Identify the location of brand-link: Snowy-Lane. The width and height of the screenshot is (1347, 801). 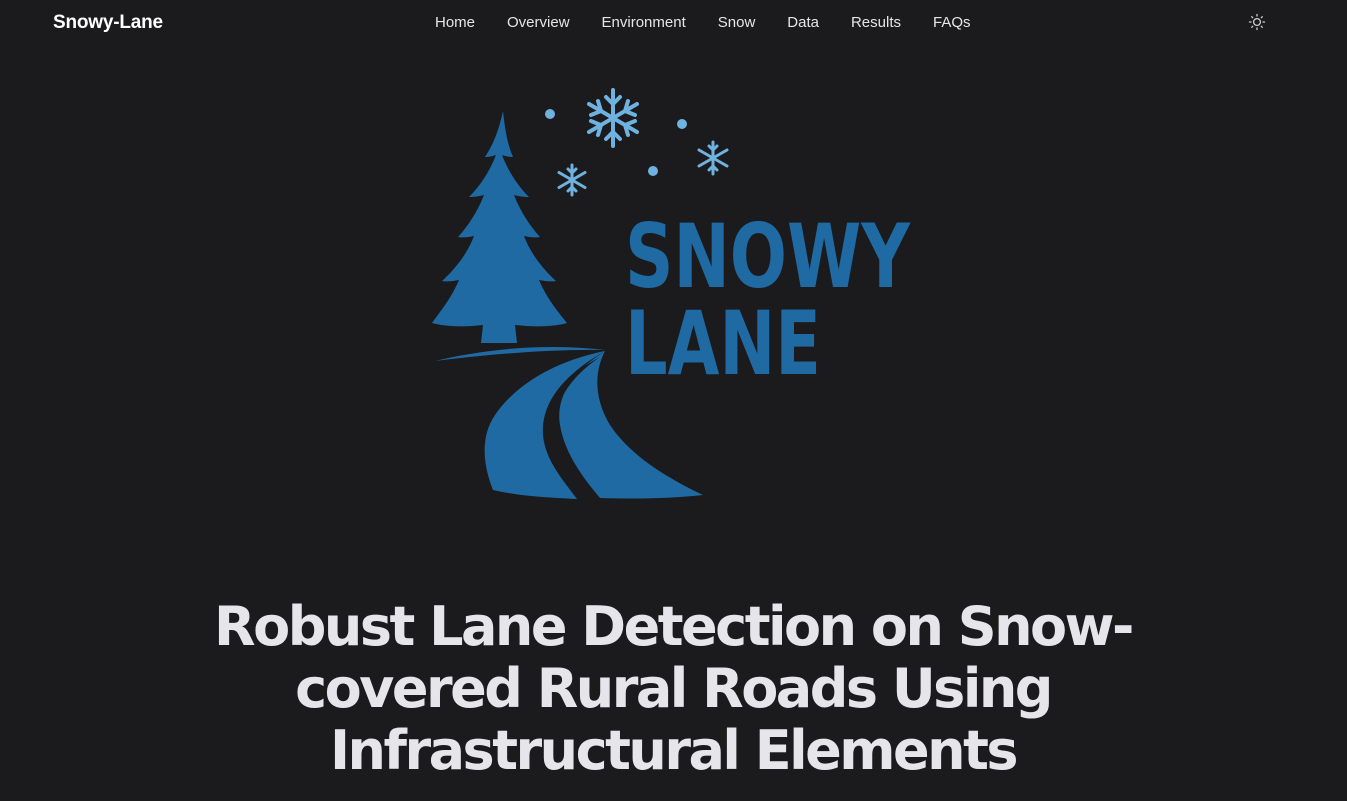
(108, 23).